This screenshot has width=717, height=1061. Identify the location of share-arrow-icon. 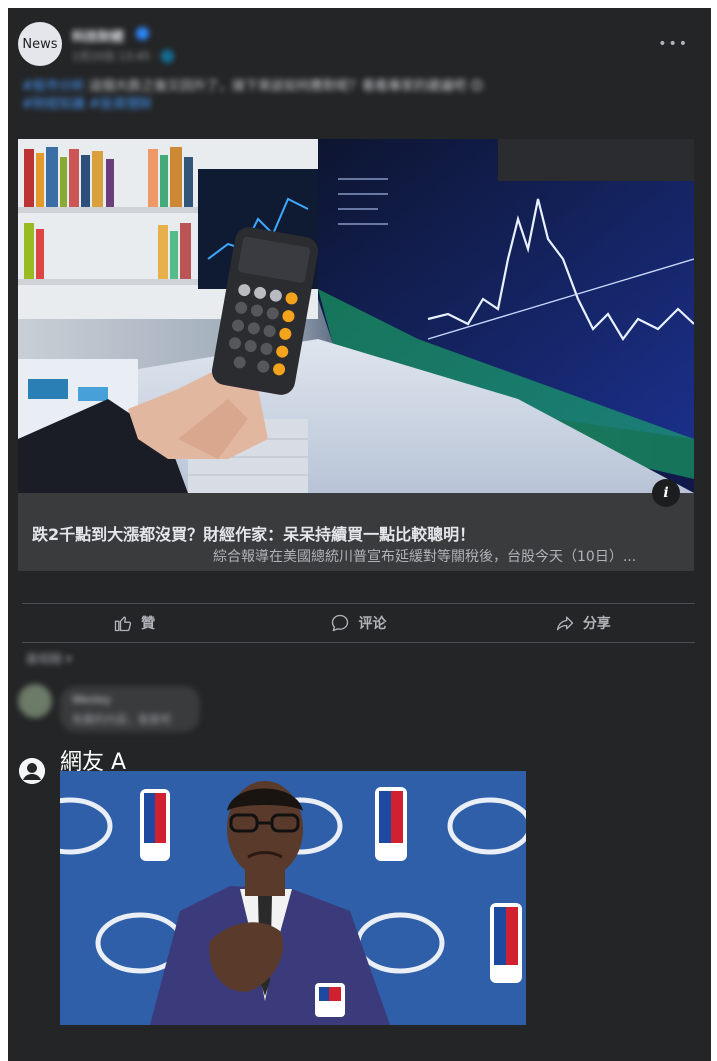
(564, 623).